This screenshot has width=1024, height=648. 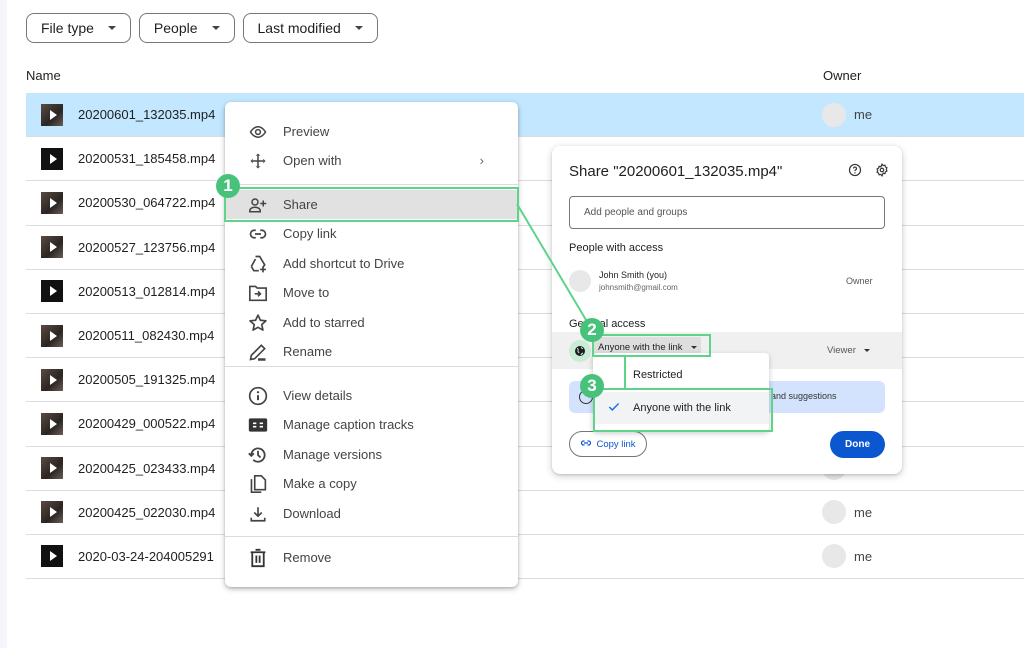 I want to click on access-option-anyone-with-link: Anyone with the link, so click(x=681, y=408).